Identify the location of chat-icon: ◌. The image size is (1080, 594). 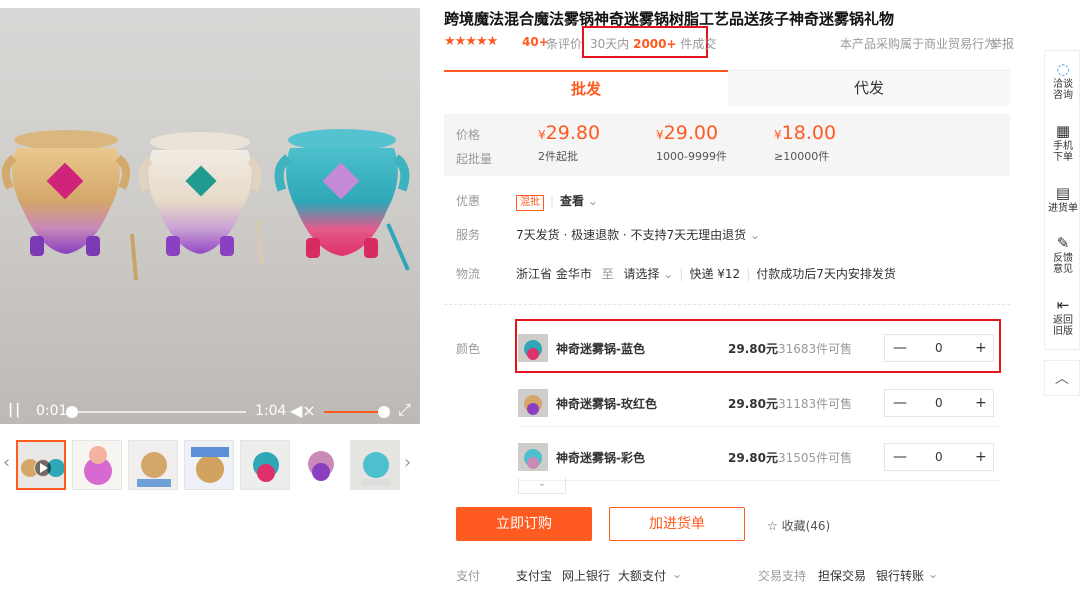
(1063, 69).